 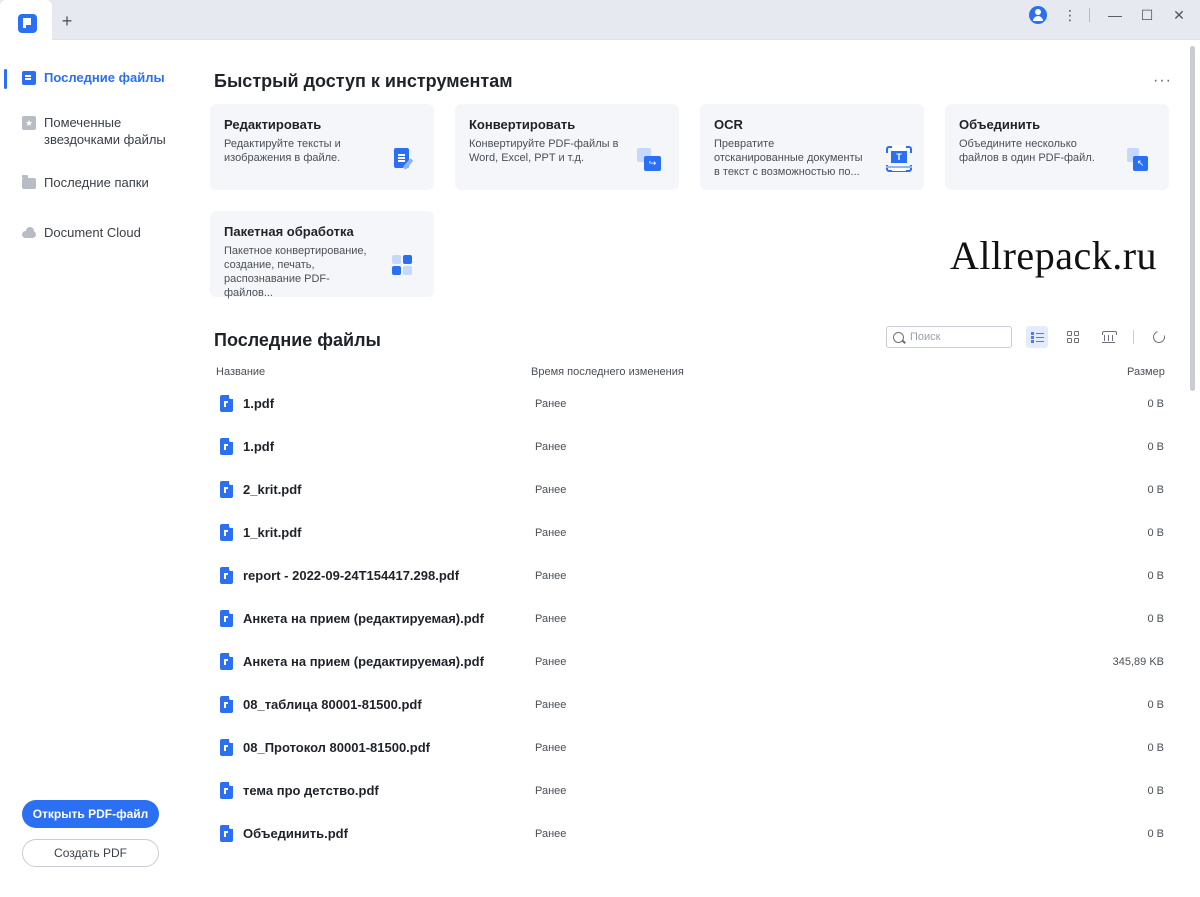 I want to click on account-button, so click(x=1038, y=15).